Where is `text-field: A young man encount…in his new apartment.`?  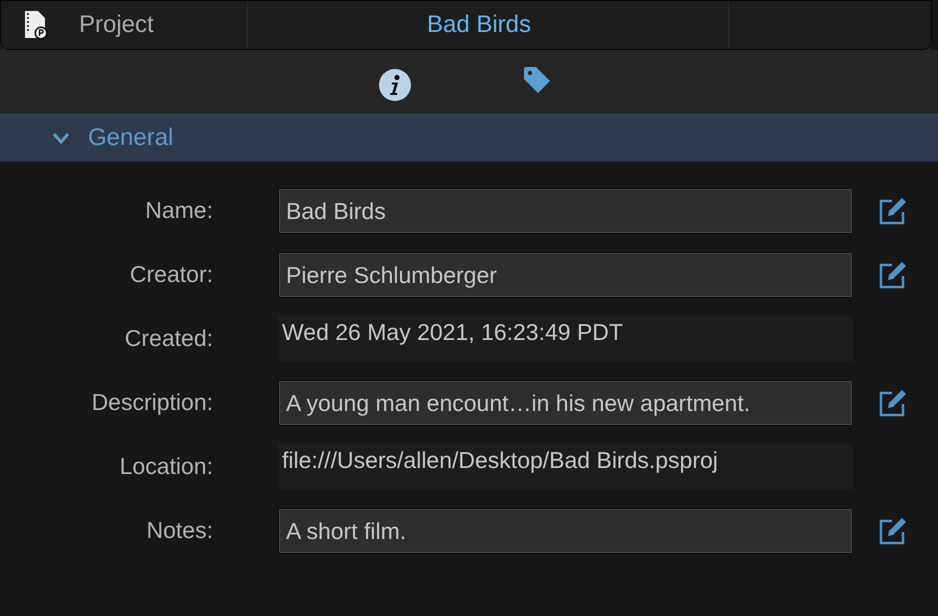
text-field: A young man encount…in his new apartment. is located at coordinates (565, 403).